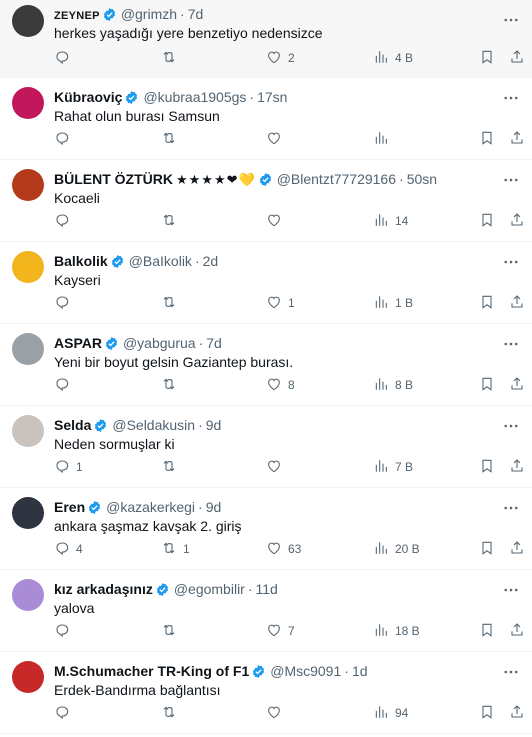  Describe the element at coordinates (153, 425) in the screenshot. I see `user-handle: @Seldakusin` at that location.